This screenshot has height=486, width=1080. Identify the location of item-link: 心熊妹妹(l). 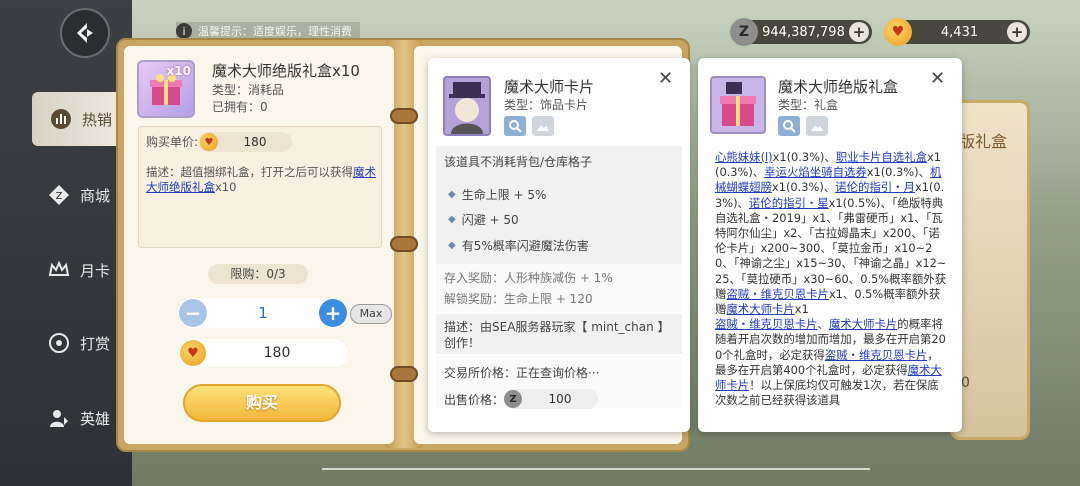
(744, 157).